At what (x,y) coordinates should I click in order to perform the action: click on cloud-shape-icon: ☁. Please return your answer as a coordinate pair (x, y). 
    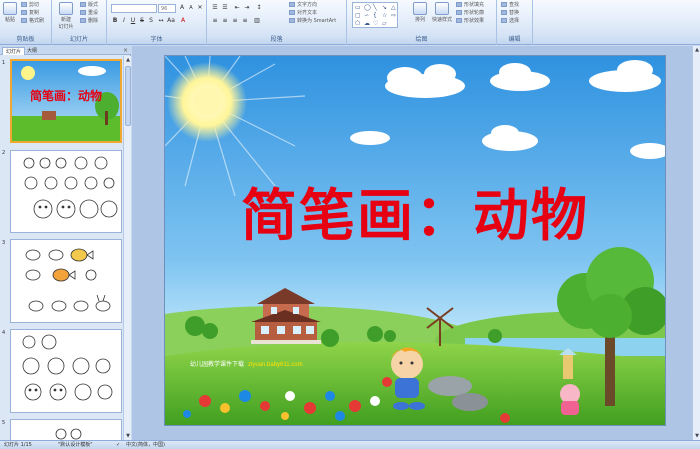
    Looking at the image, I should click on (367, 24).